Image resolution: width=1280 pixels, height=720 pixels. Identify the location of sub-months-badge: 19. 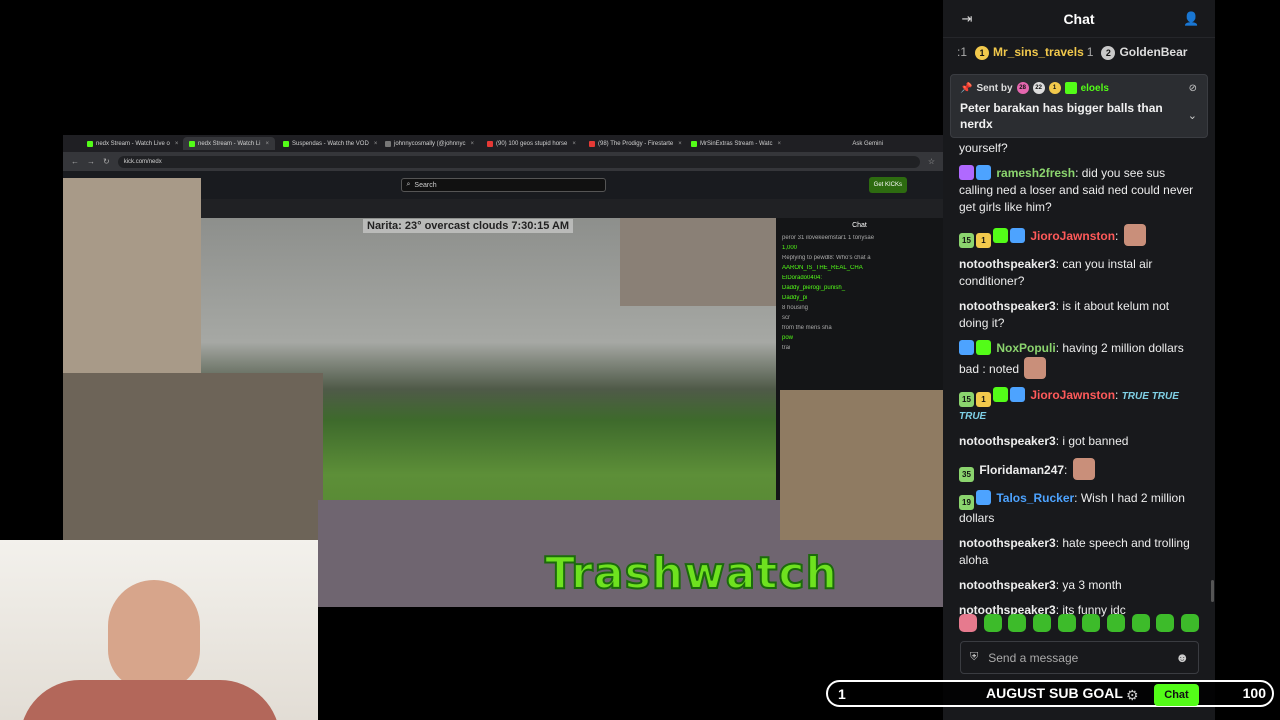
(966, 502).